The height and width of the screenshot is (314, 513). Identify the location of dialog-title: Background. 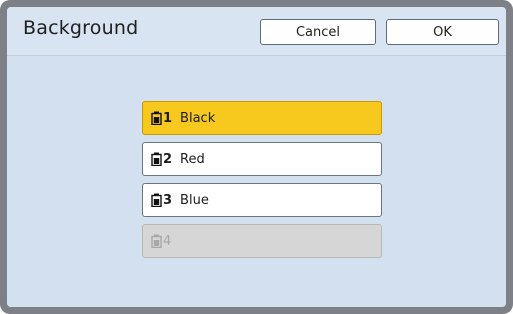
(81, 28).